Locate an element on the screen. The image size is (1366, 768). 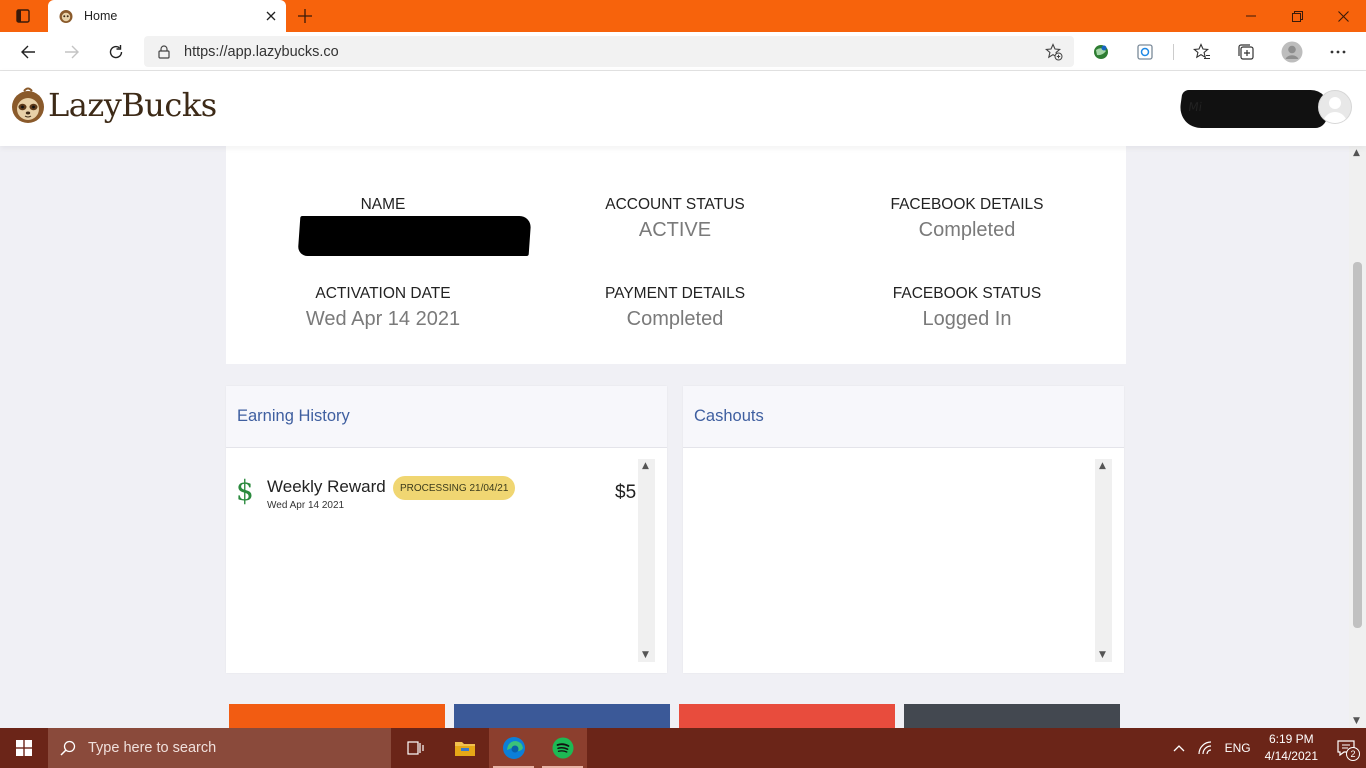
info-label-facebook-status: FACEBOOK STATUS is located at coordinates (967, 293).